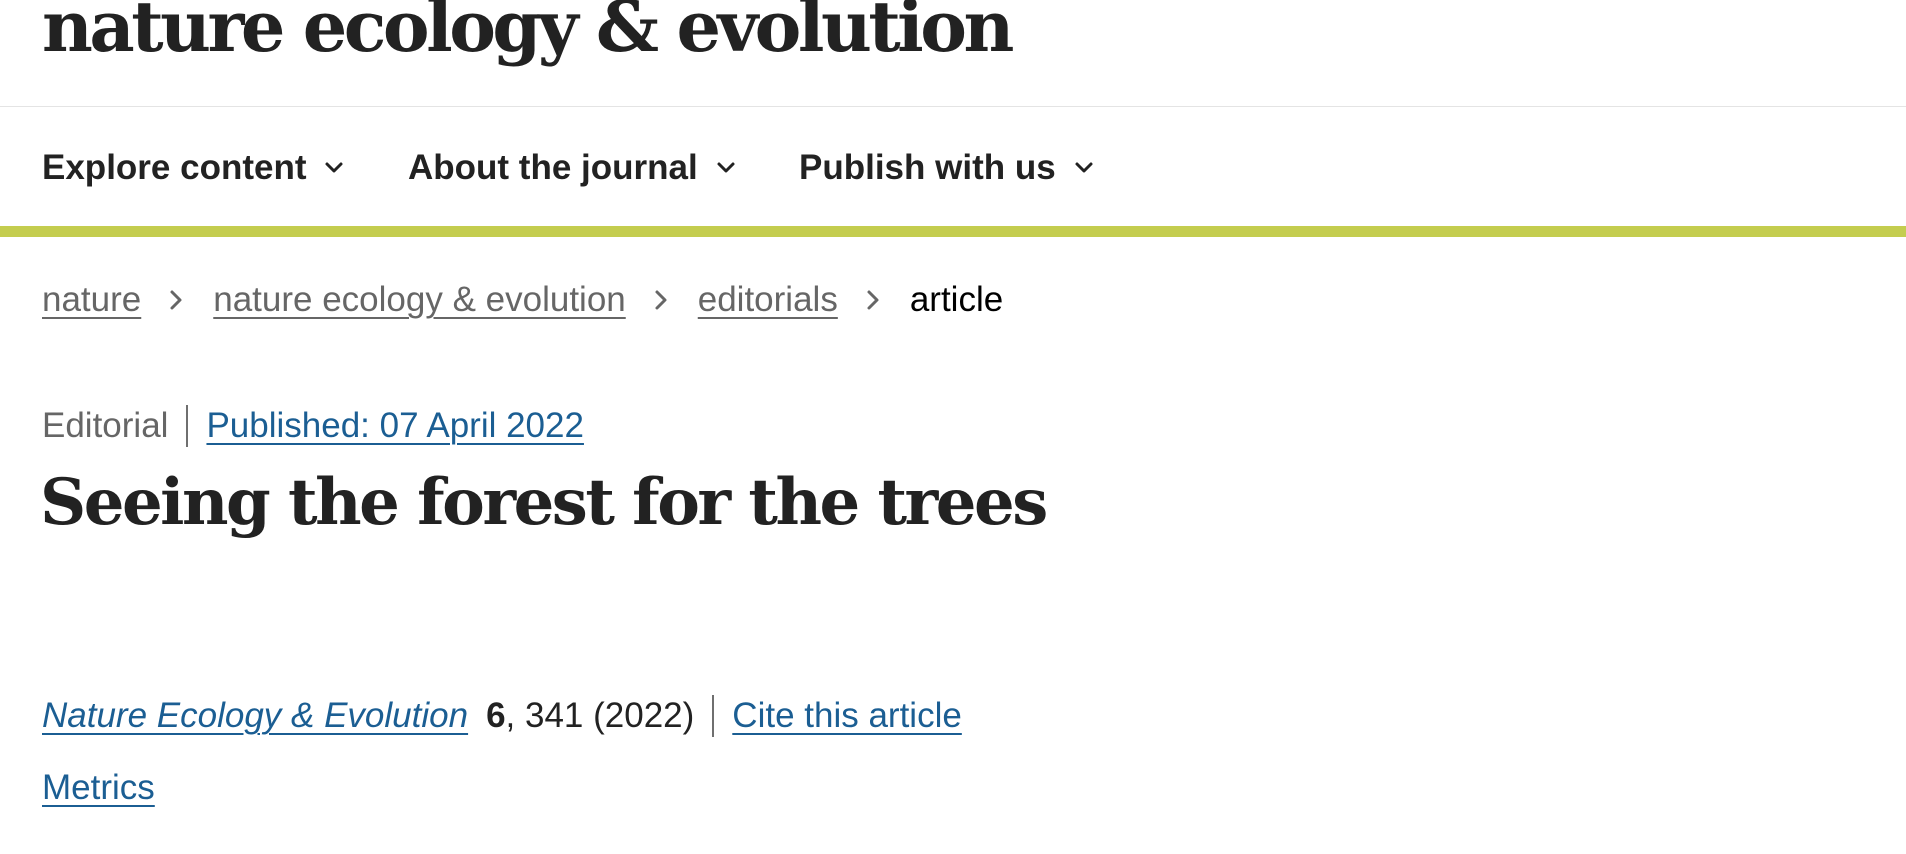  Describe the element at coordinates (187, 426) in the screenshot. I see `meta-divider` at that location.